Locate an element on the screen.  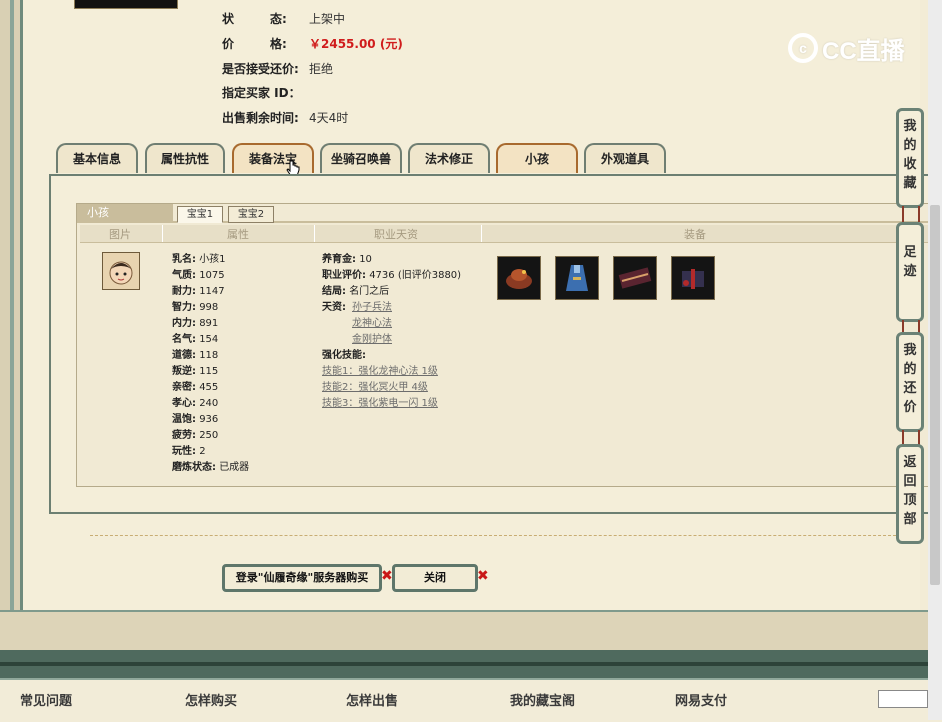
career-rating: 职业评价: 4736 (旧评价3880) is located at coordinates (392, 275).